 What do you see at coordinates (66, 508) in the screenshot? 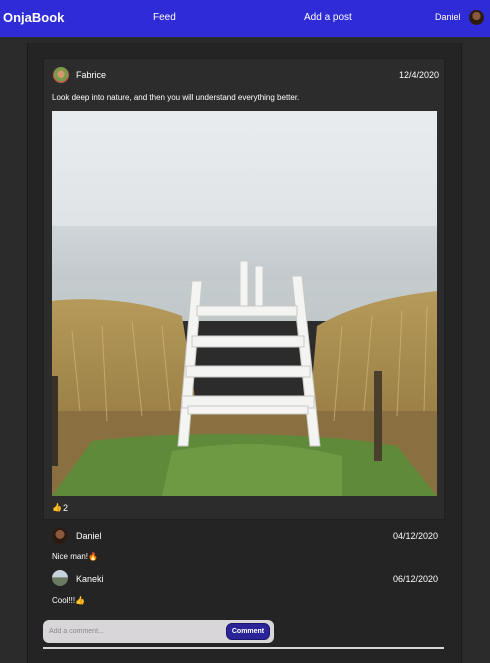
I see `like-count: 2` at bounding box center [66, 508].